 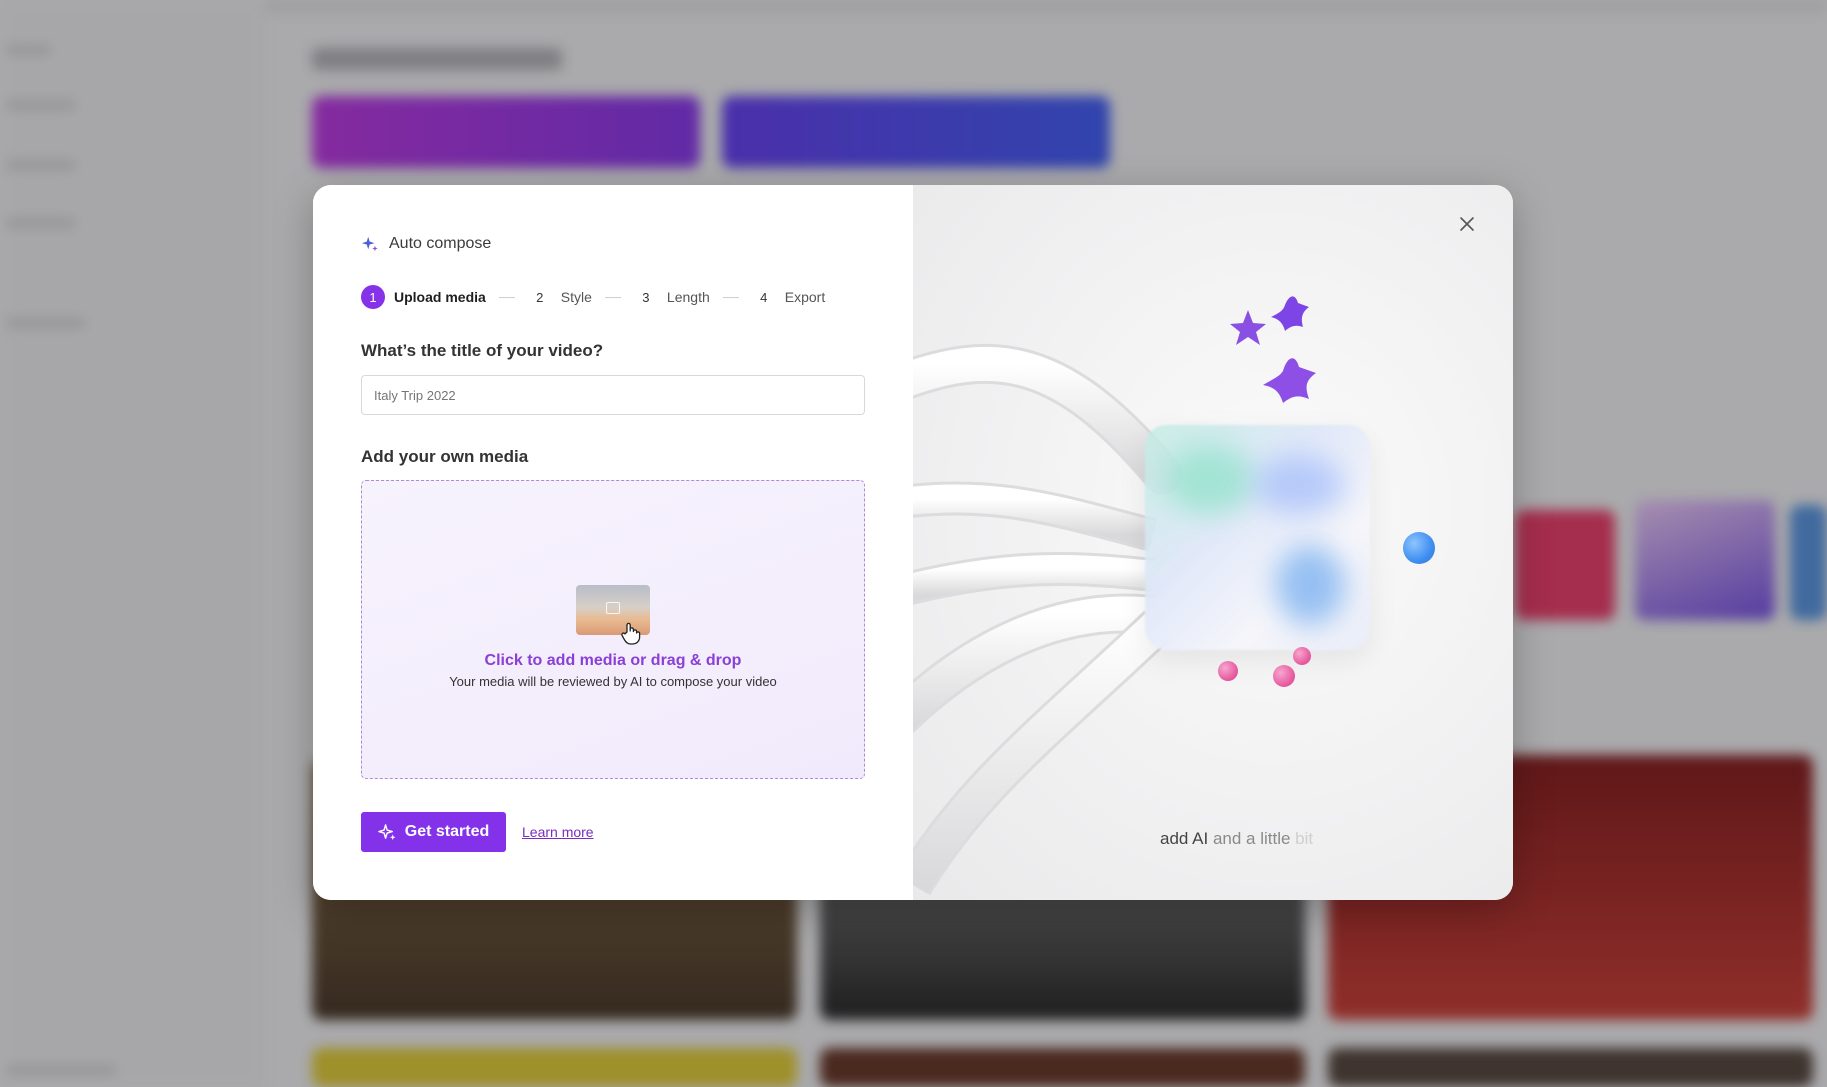 I want to click on illustration-caption: add AI and a little bit, so click(x=1236, y=839).